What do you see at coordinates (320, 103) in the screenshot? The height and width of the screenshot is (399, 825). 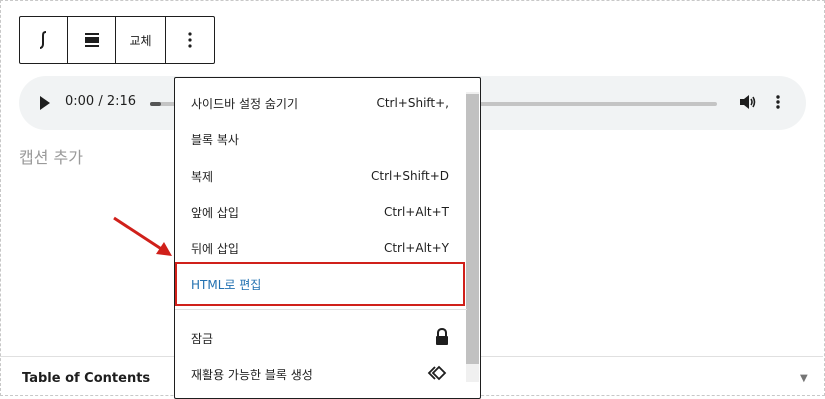 I see `menu-item-hide-sidebar: 사이드바 설정 숨기기 Ctrl+Shift+,` at bounding box center [320, 103].